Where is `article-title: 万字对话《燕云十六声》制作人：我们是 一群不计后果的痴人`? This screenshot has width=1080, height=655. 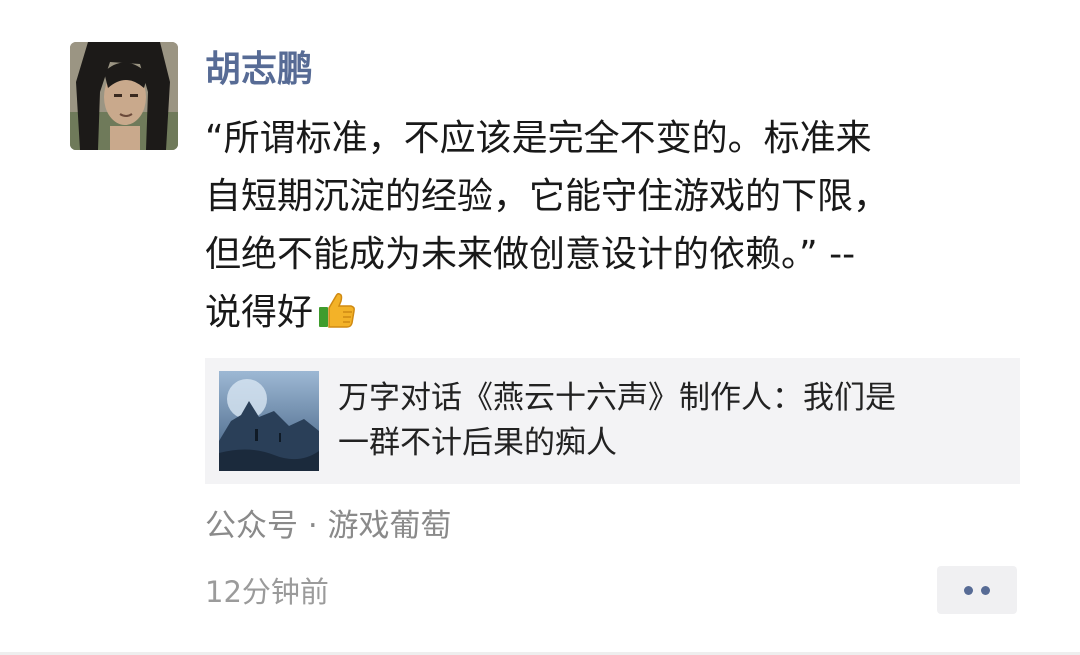 article-title: 万字对话《燕云十六声》制作人：我们是 一群不计后果的痴人 is located at coordinates (668, 421).